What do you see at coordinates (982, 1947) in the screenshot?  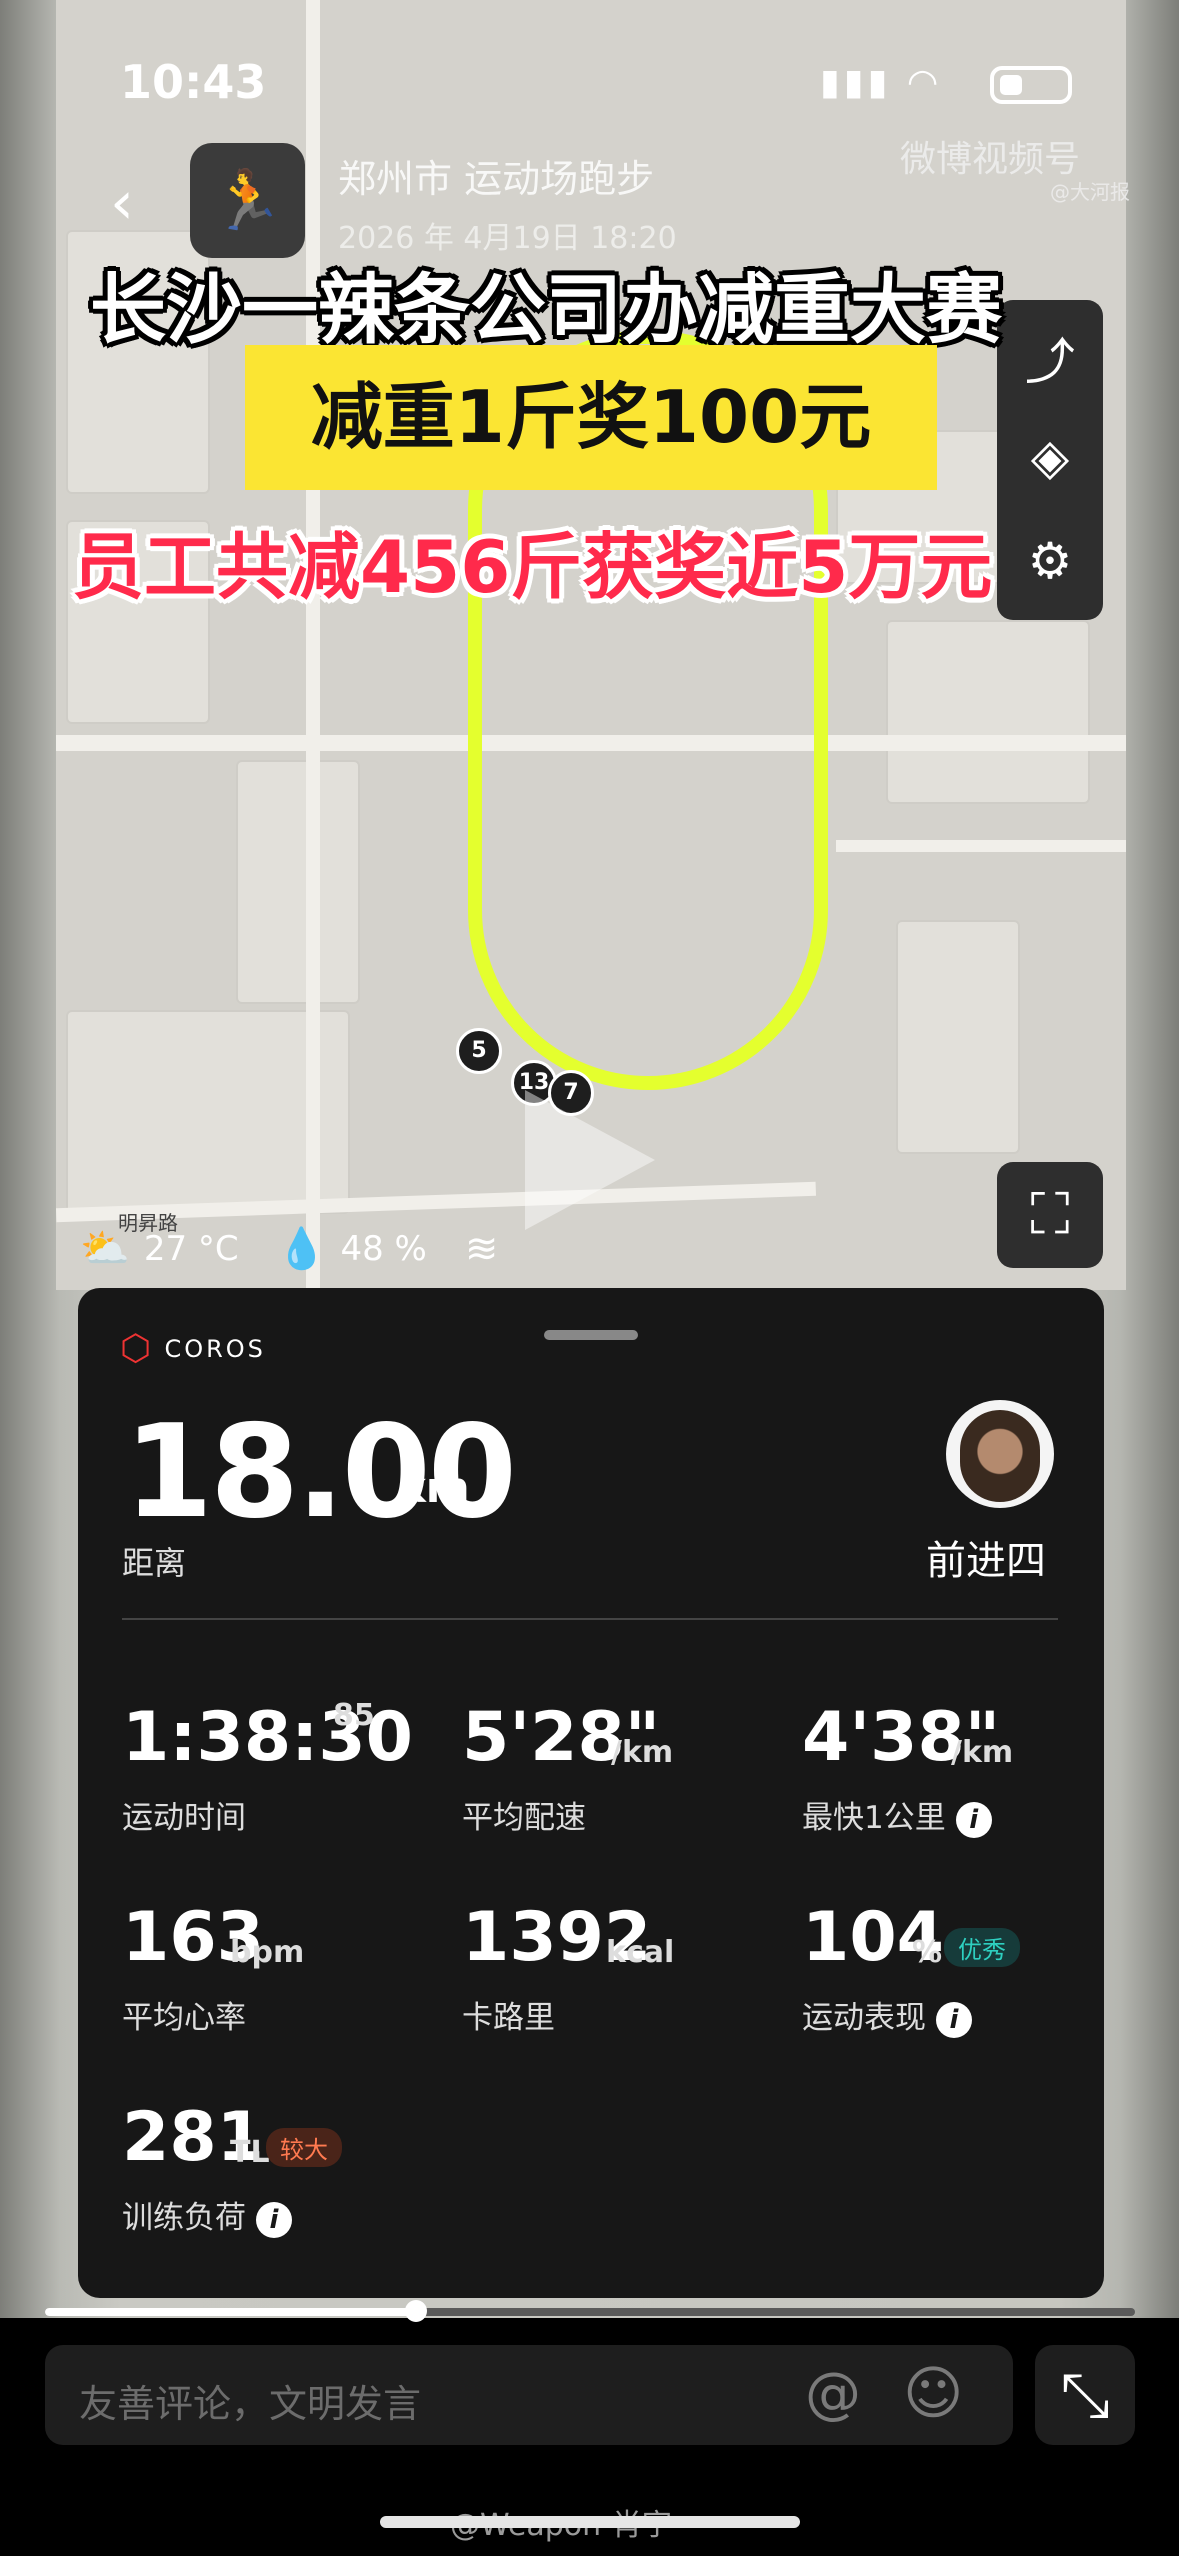 I see `performance-badge: 优秀` at bounding box center [982, 1947].